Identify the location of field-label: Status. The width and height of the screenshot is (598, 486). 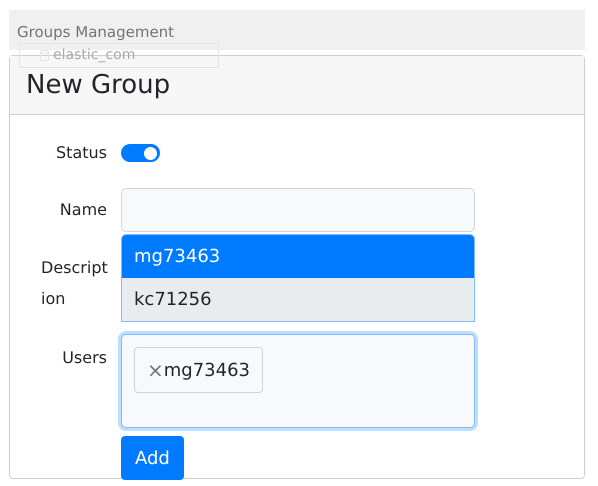
(81, 153).